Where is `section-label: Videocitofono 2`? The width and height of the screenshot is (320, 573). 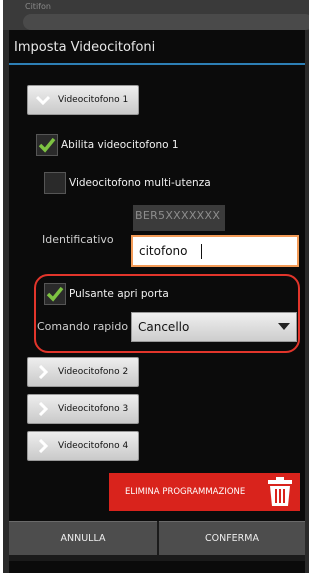
section-label: Videocitofono 2 is located at coordinates (93, 372).